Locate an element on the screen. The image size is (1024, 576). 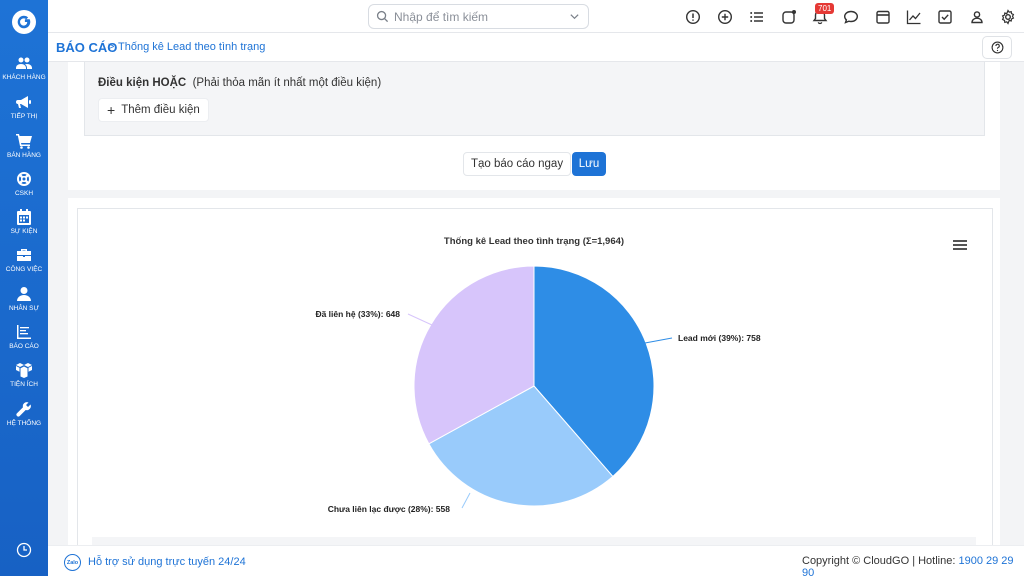
pie-data-label: Đã liên hệ (33%): 648 is located at coordinates (357, 314).